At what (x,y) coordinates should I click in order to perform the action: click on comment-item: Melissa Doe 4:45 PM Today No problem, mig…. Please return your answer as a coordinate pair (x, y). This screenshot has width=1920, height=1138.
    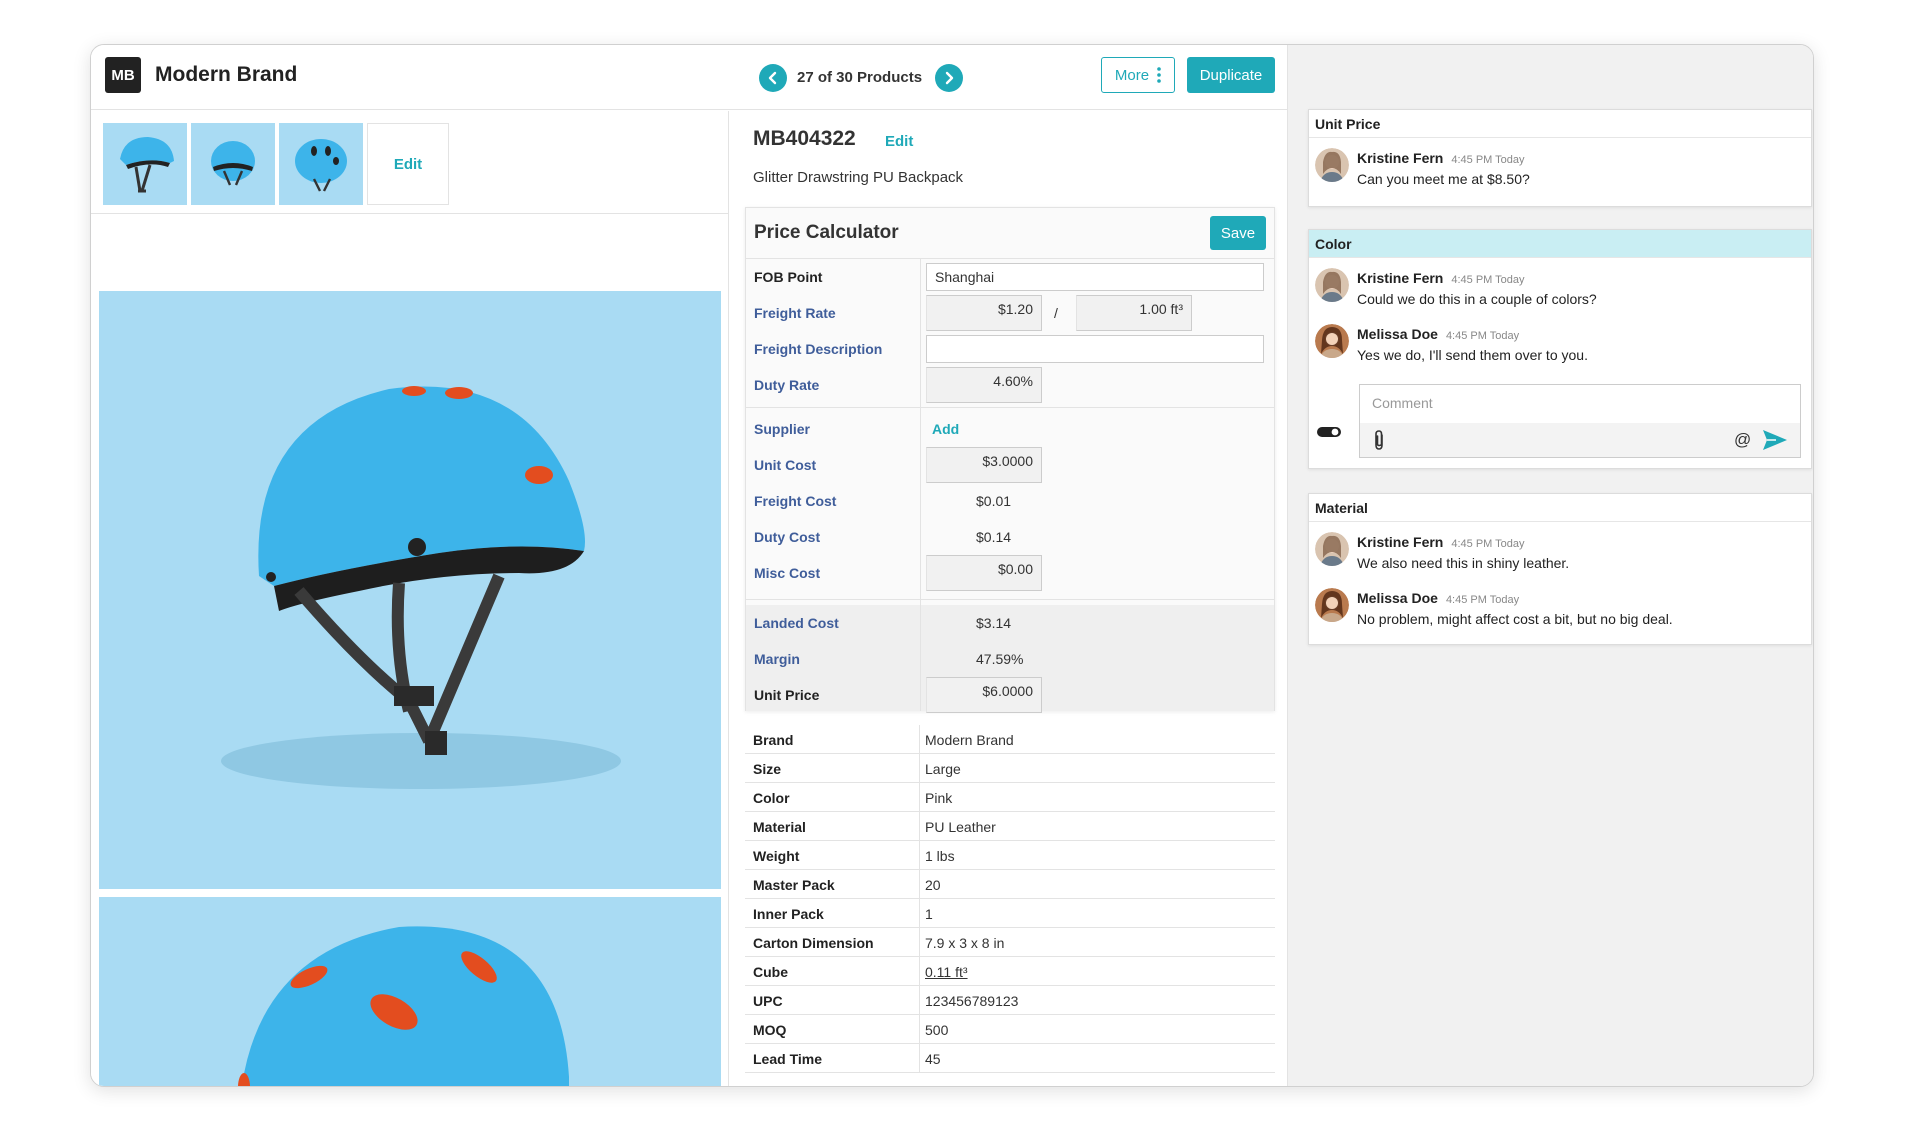
    Looking at the image, I should click on (1560, 606).